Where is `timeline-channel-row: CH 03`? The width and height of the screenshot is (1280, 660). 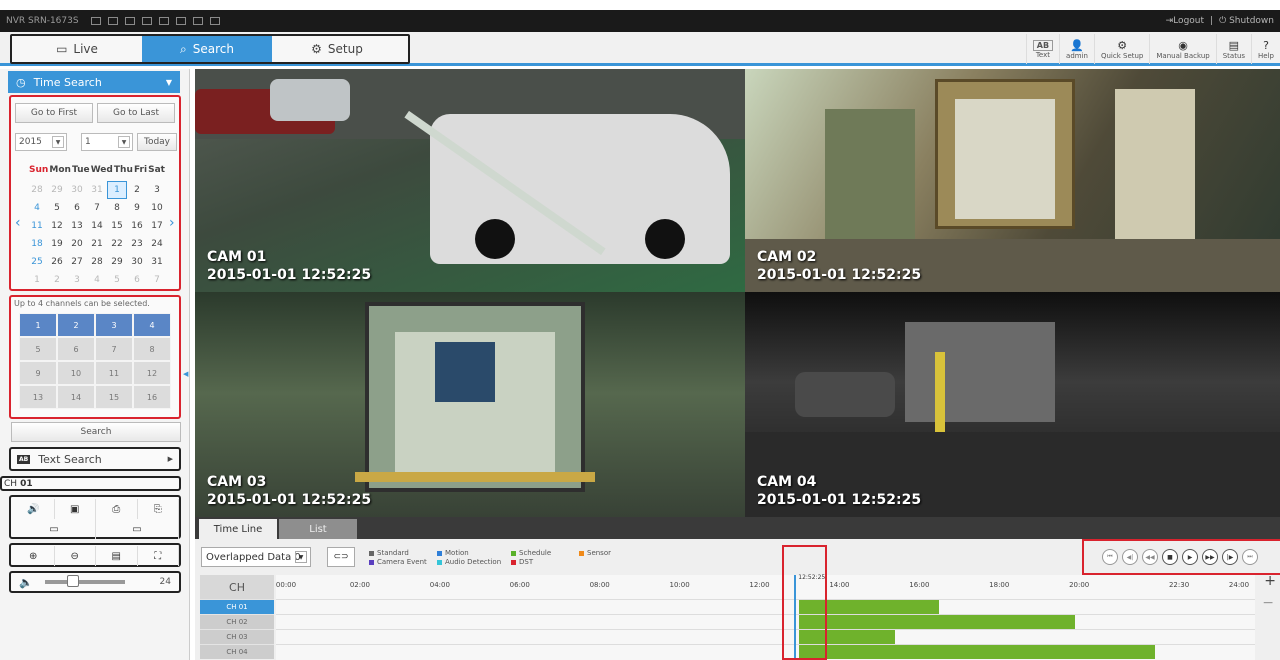 timeline-channel-row: CH 03 is located at coordinates (237, 636).